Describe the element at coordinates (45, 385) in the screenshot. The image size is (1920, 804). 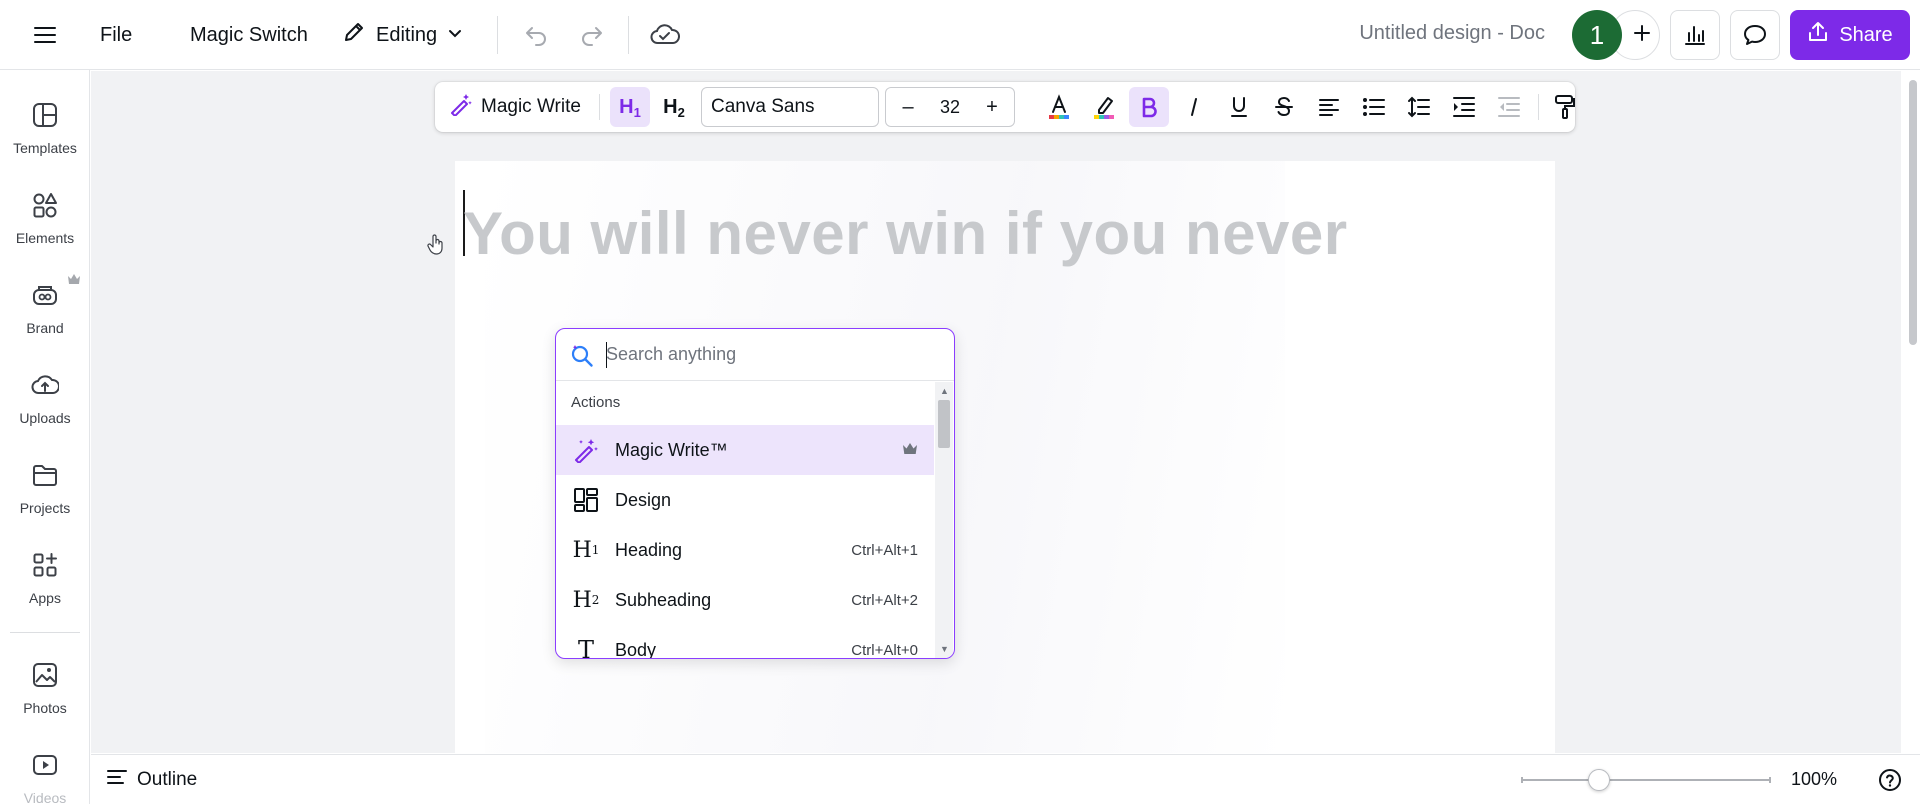
I see `uploads-icon` at that location.